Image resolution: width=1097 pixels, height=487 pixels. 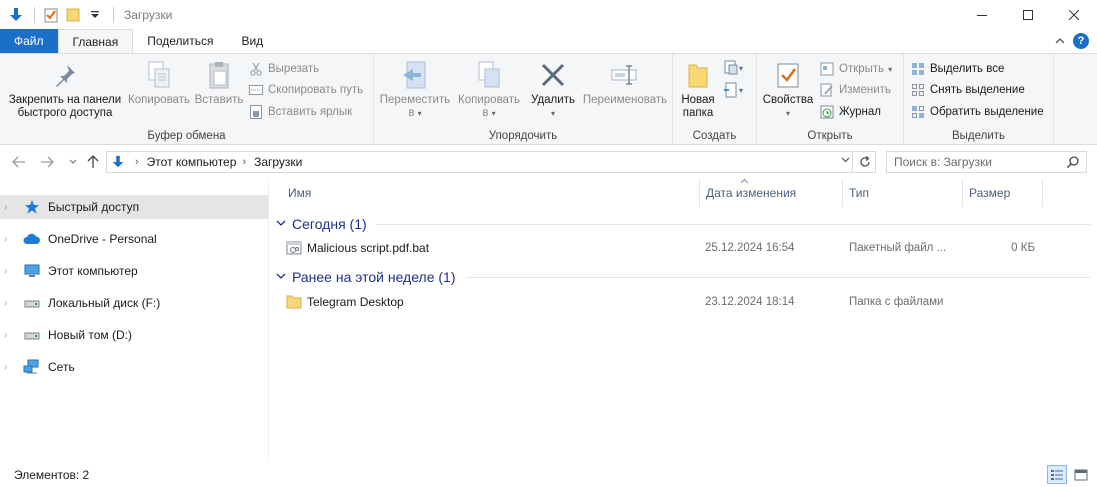 I want to click on properties-button: Свойства ▾, so click(x=788, y=89).